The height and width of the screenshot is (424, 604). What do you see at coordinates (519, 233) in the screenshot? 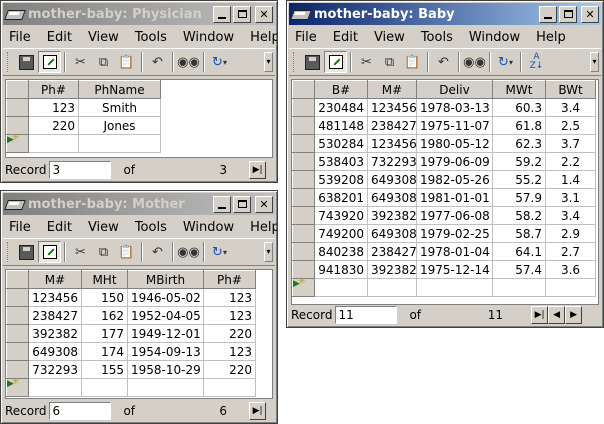
I see `table-cell: 58.7` at bounding box center [519, 233].